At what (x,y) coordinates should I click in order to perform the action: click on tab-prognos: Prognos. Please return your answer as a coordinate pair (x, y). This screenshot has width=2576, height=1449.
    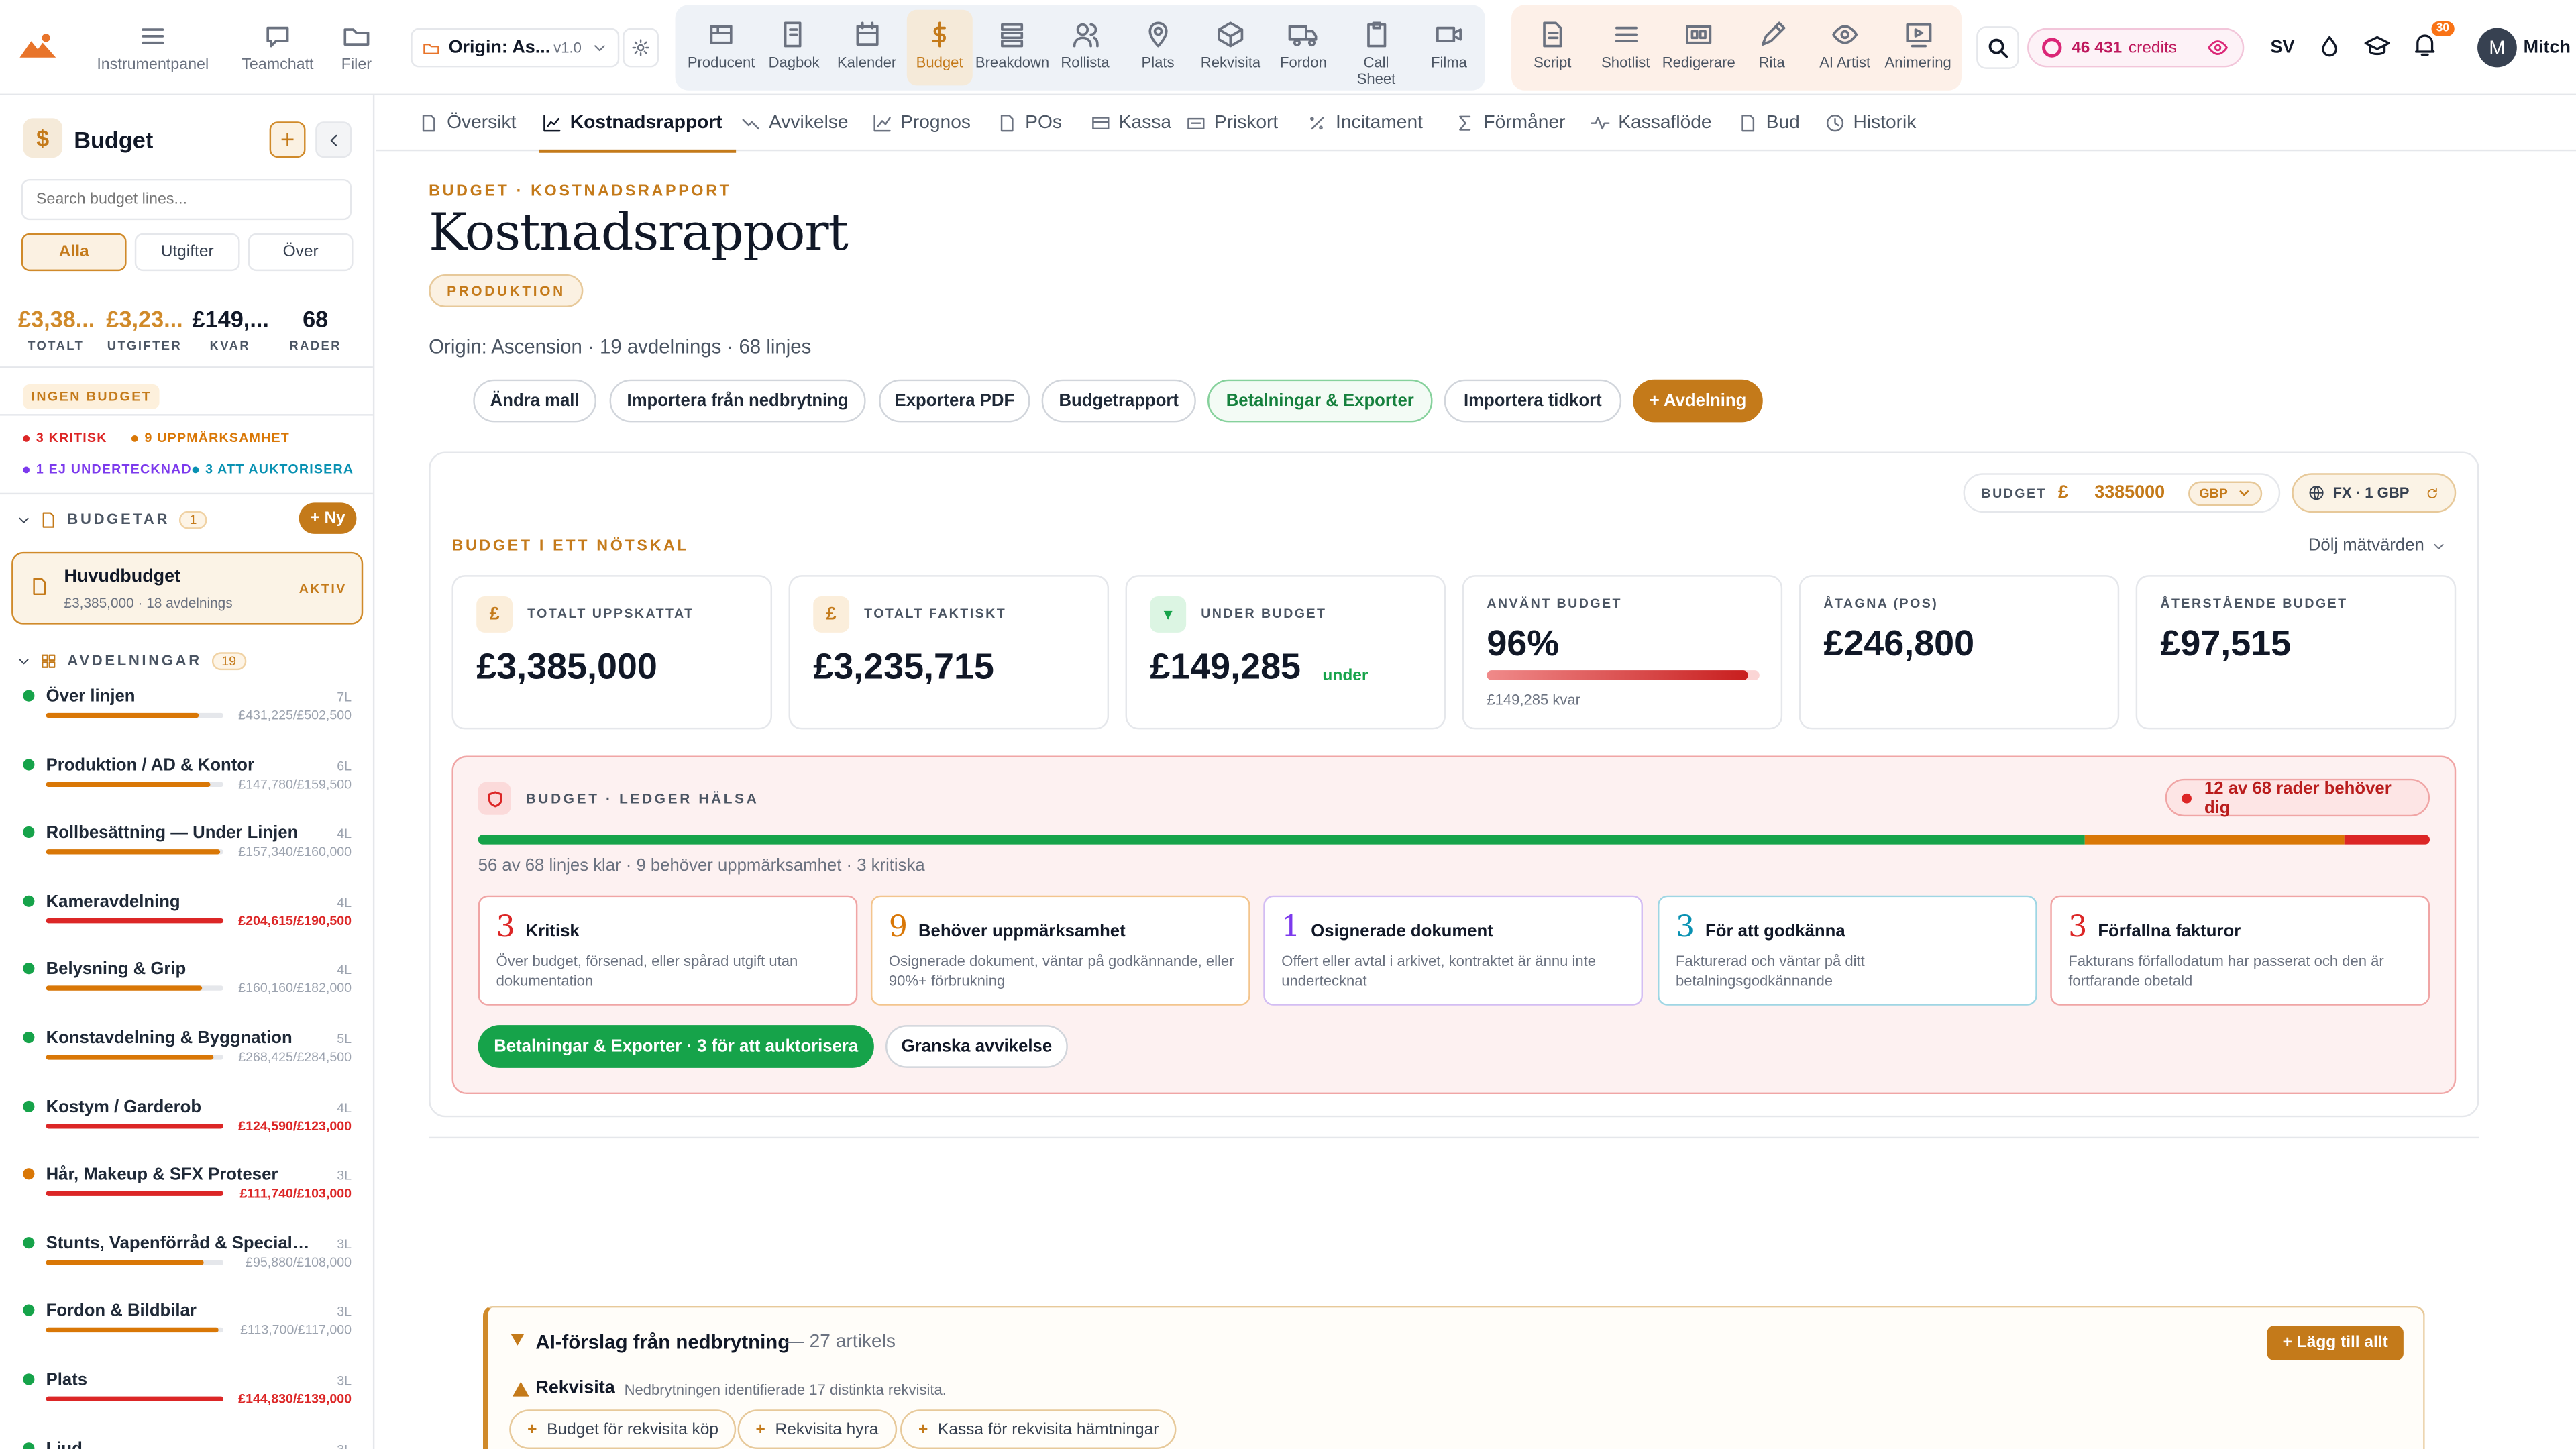
    Looking at the image, I should click on (921, 123).